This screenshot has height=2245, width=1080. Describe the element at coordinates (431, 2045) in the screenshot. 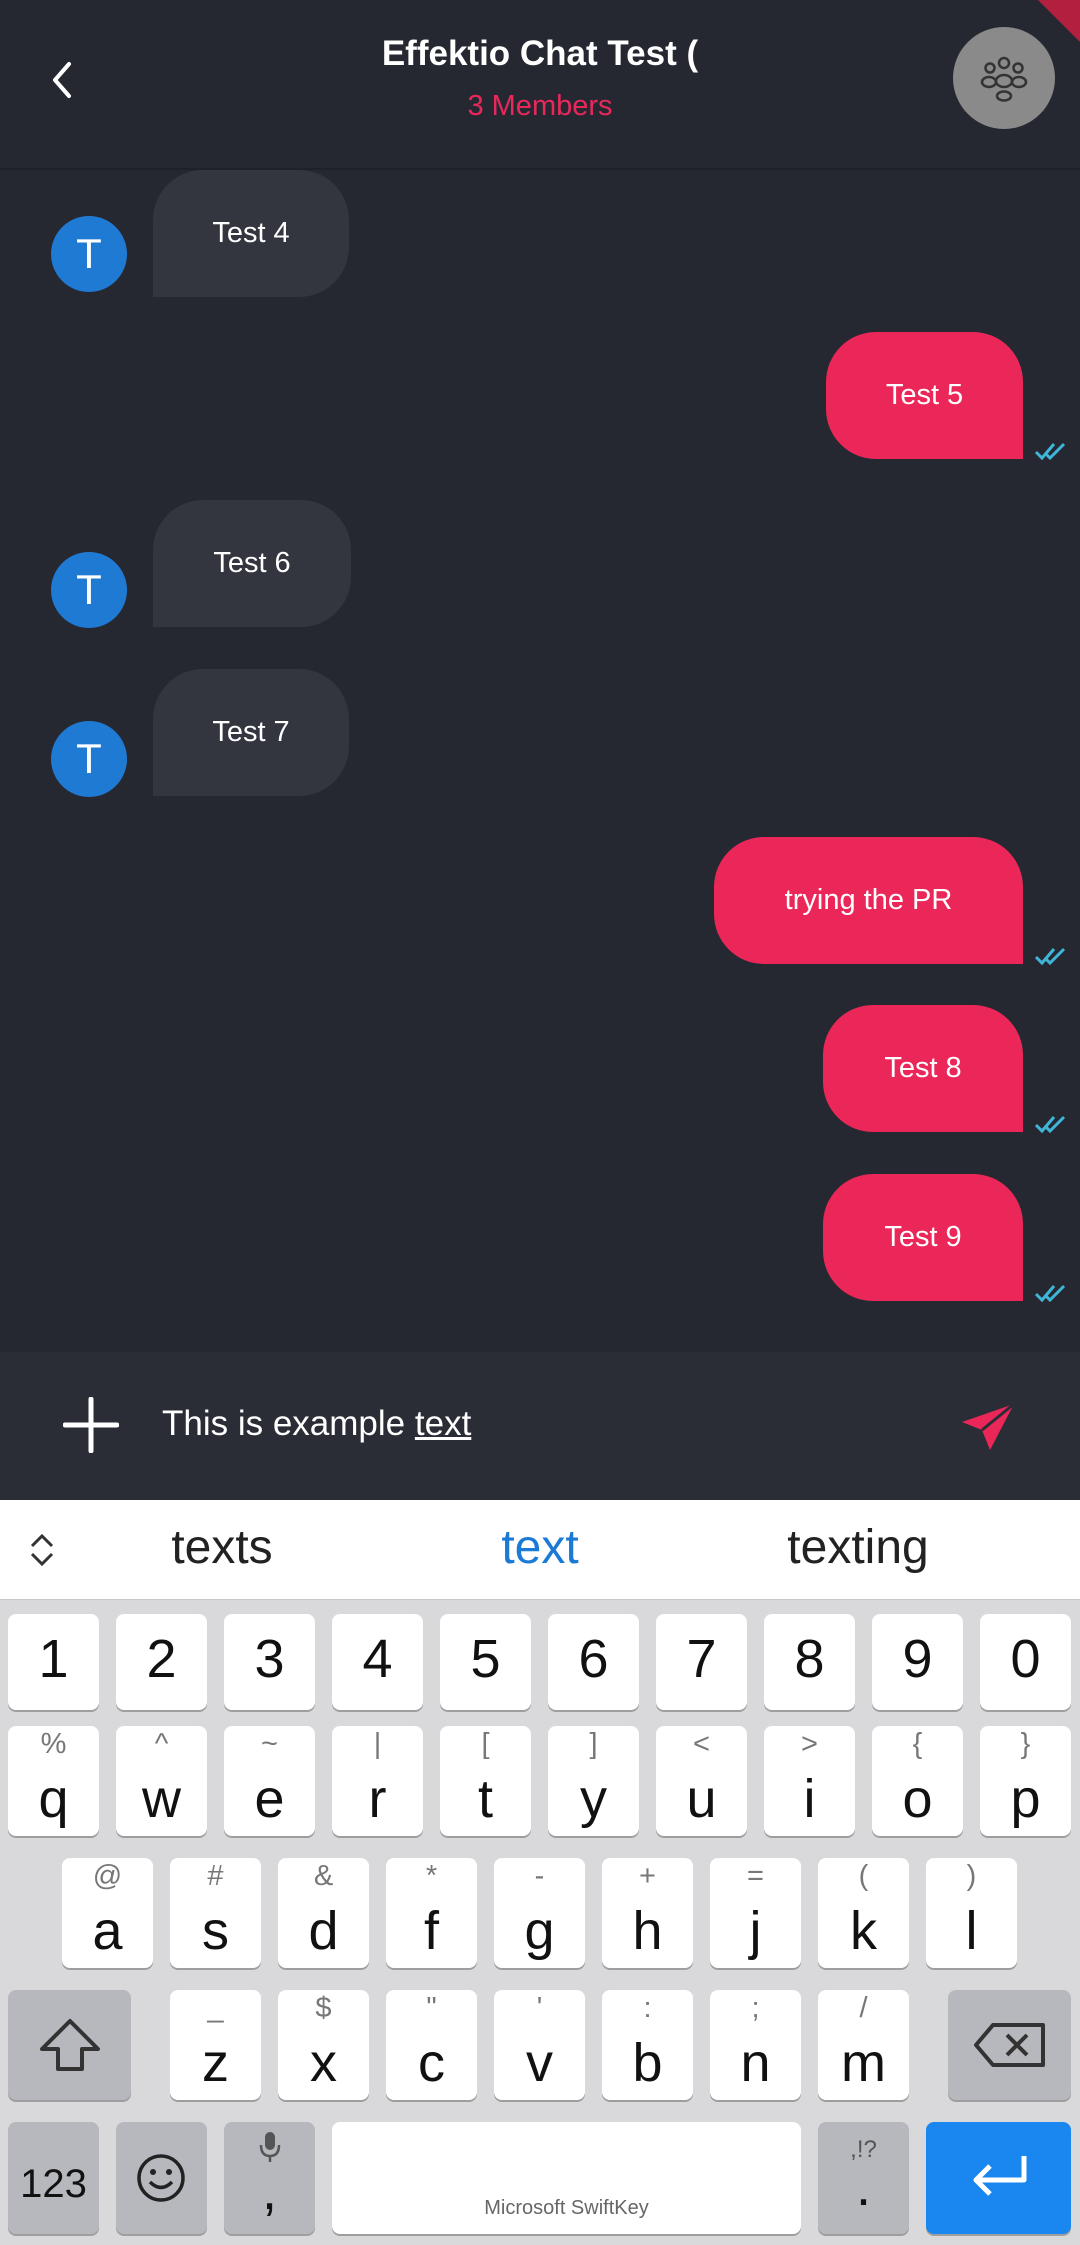

I see `key-c: " c` at that location.